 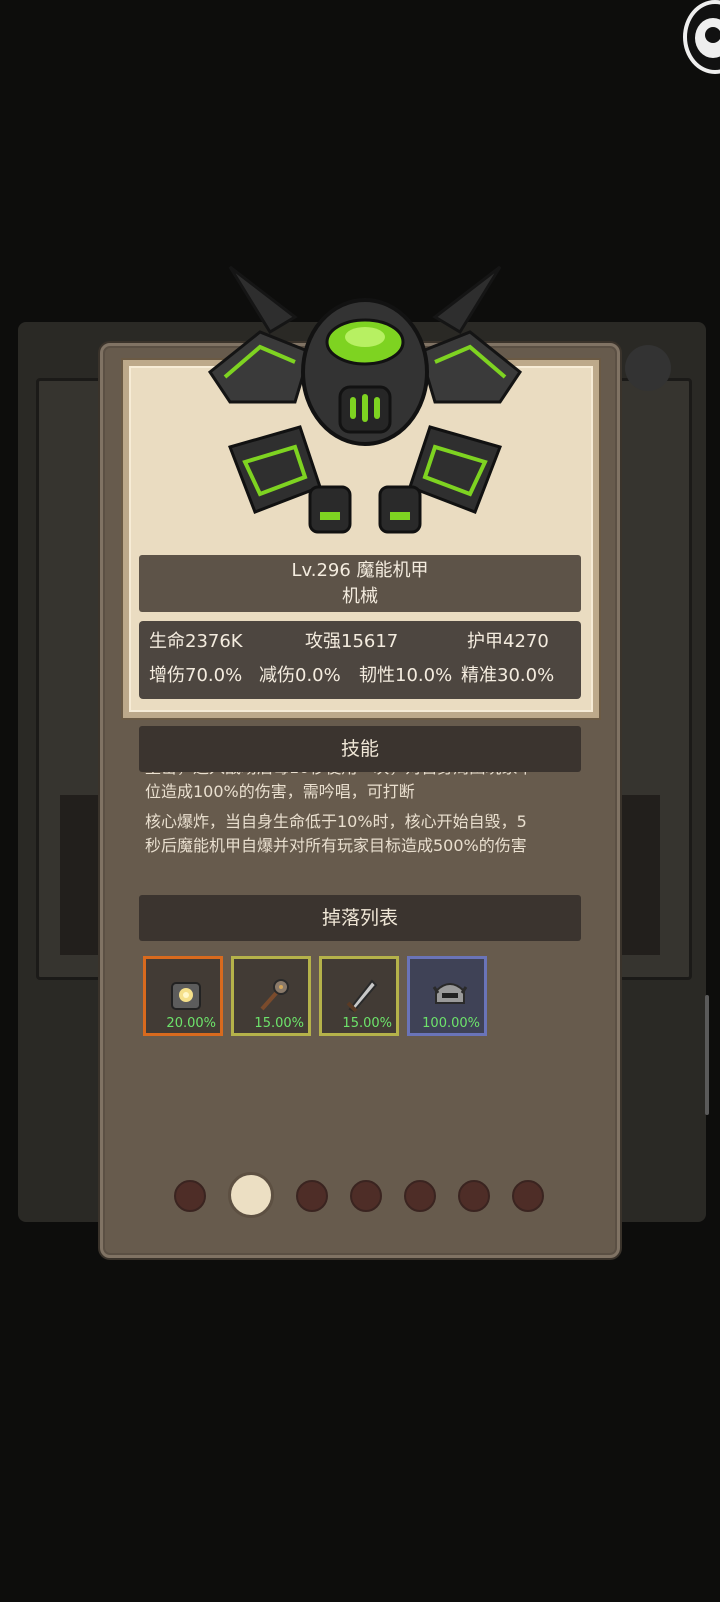 I want to click on monster-name-bar: Lv.296 魔能机甲 机械, so click(x=360, y=583).